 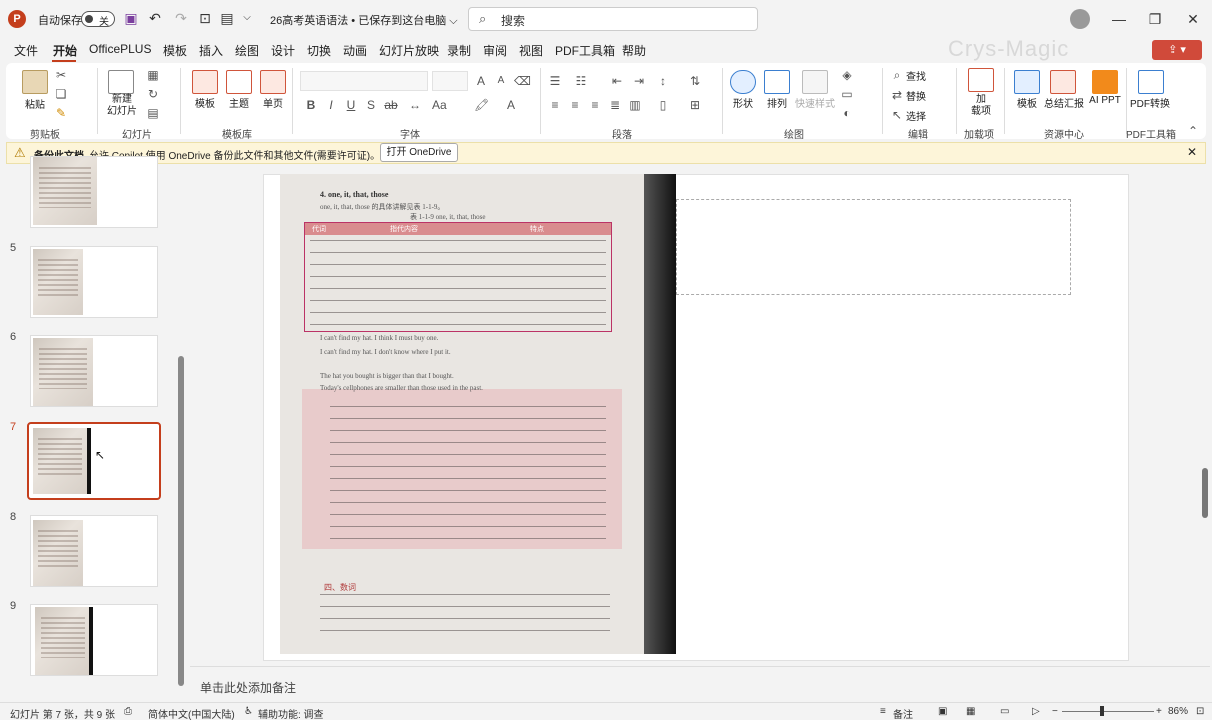 I want to click on reset-icon: ↻, so click(x=153, y=94).